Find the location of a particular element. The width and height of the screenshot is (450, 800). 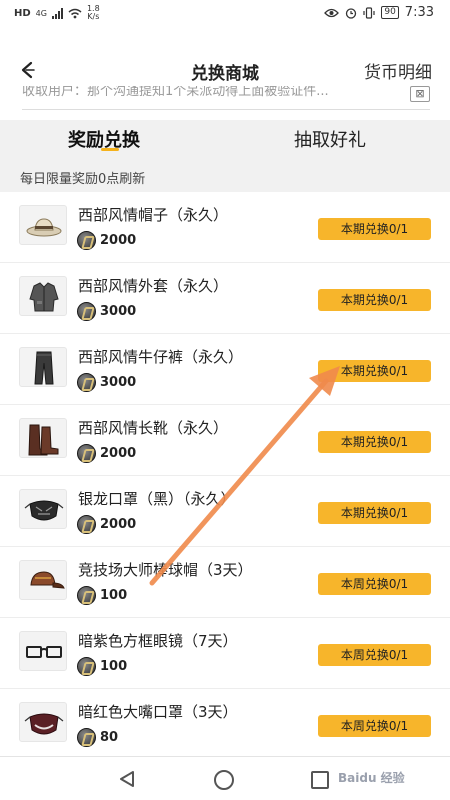

glasses-icon is located at coordinates (43, 651).